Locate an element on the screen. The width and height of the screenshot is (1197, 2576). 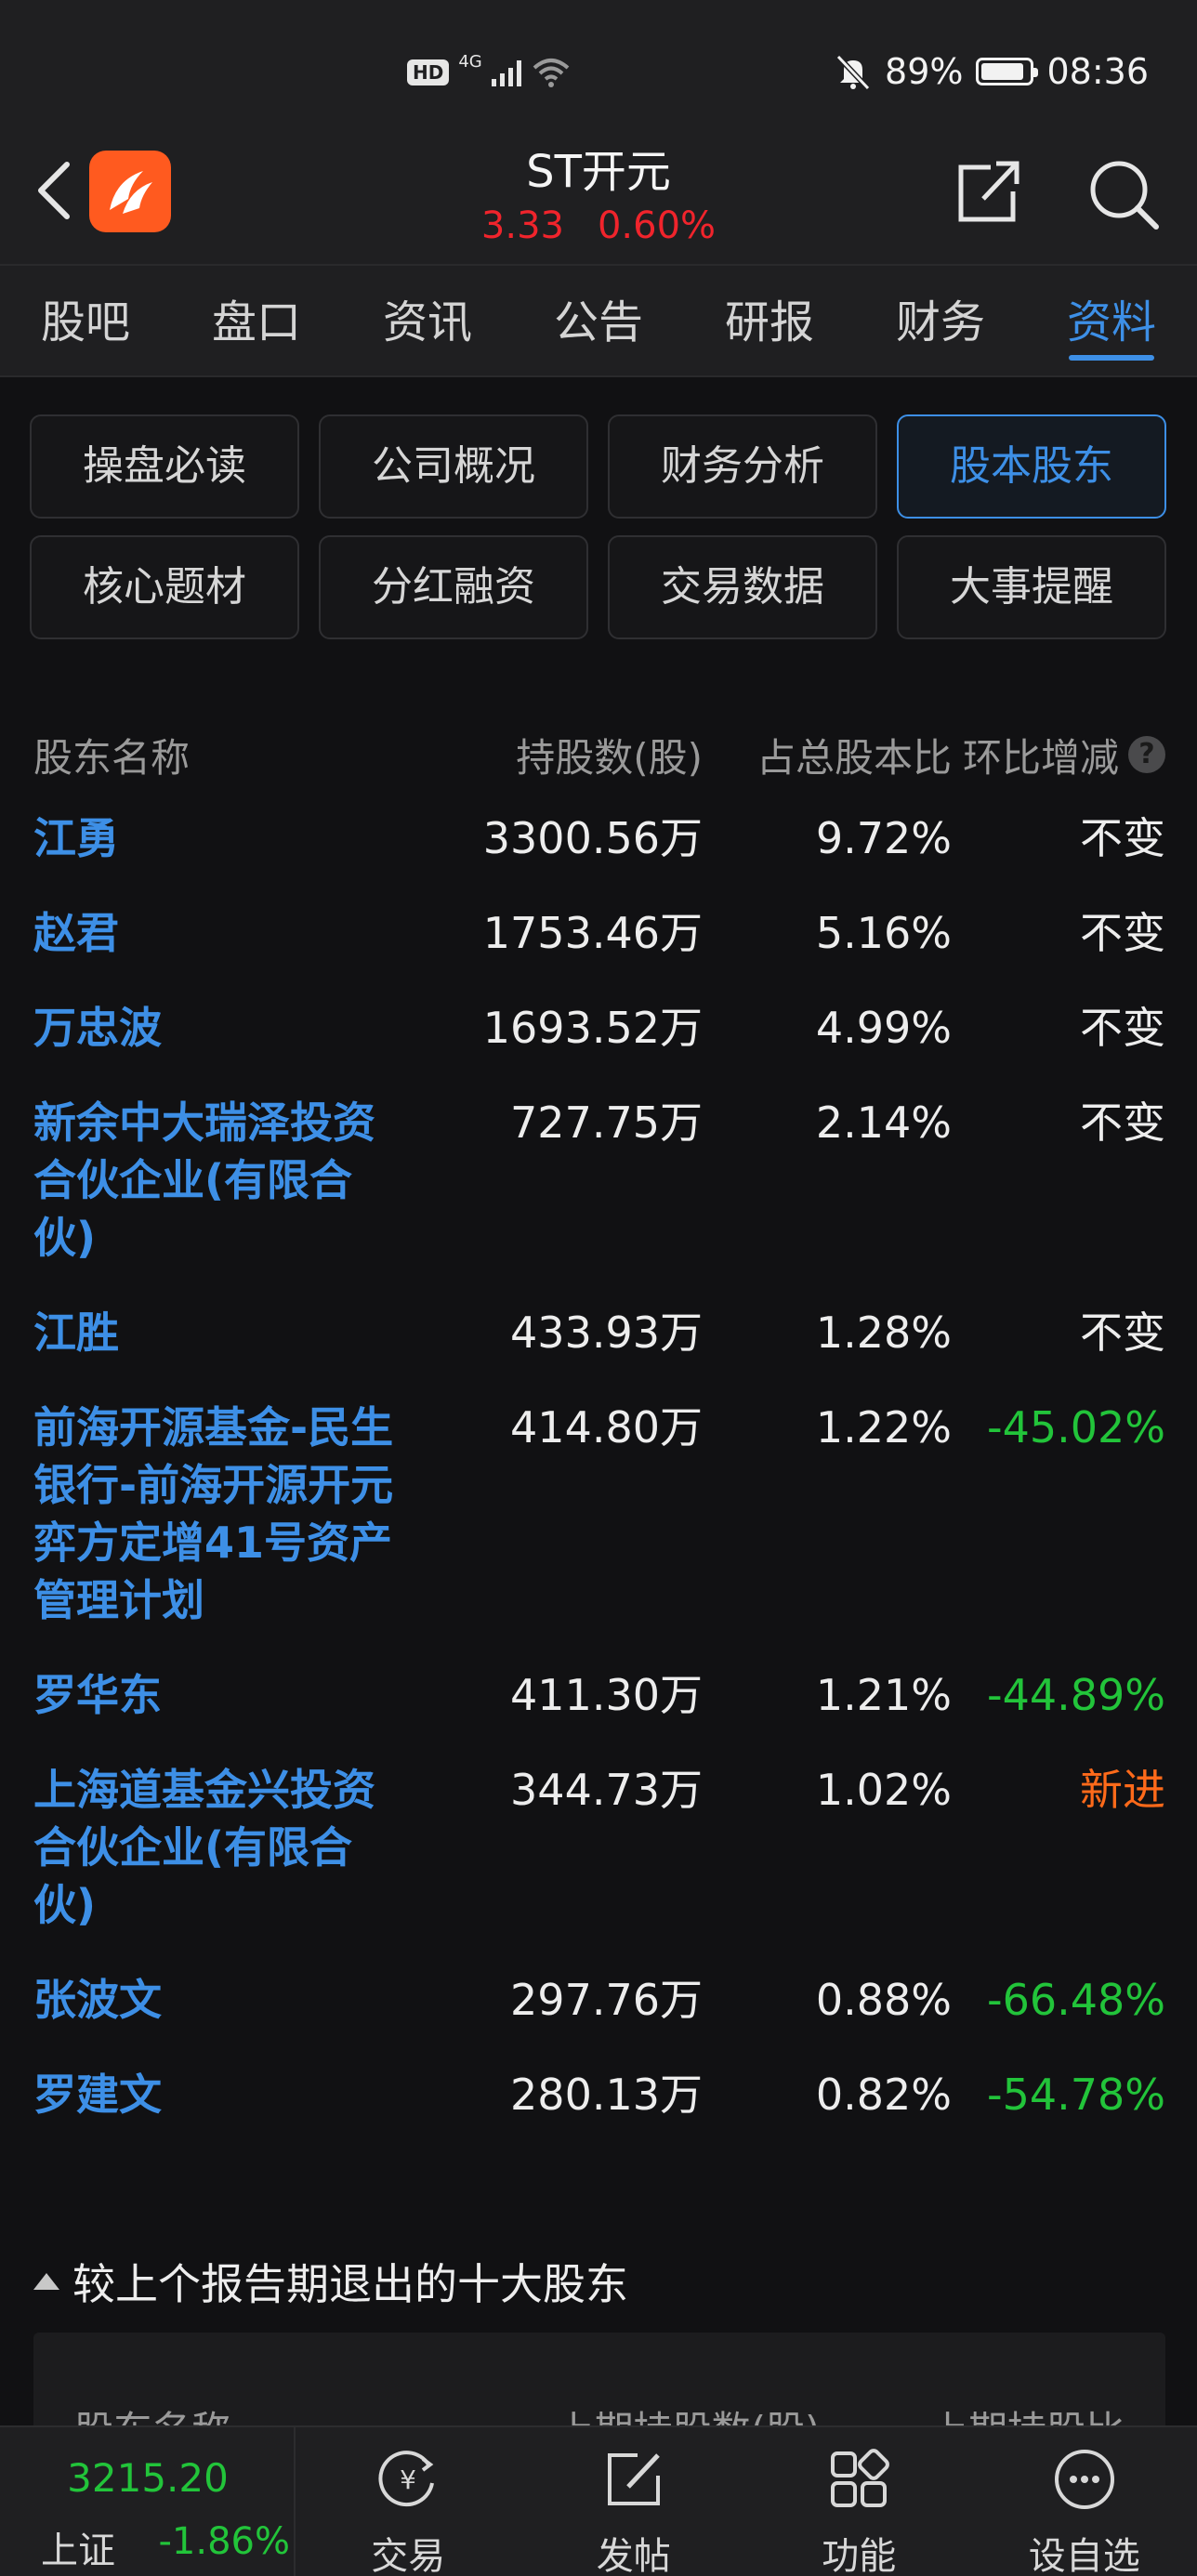
table-row: 罗建文 280.13万 0.82% -54.78% is located at coordinates (599, 2097).